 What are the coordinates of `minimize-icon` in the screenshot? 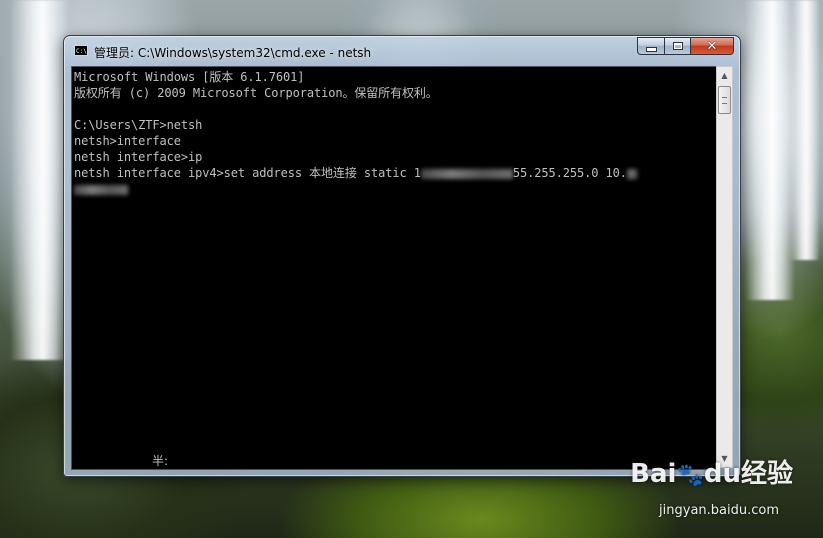 It's located at (651, 49).